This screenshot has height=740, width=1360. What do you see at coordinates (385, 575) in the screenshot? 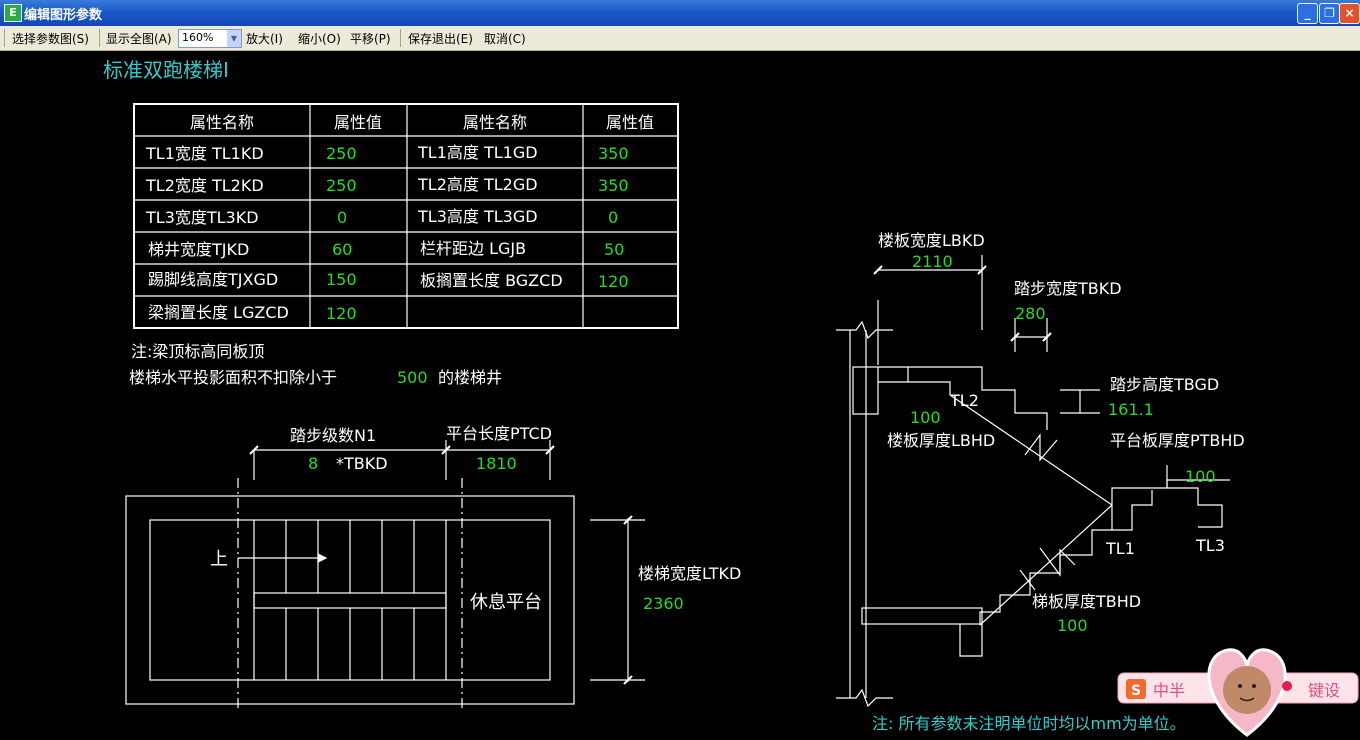
I see `stair-plan-view` at bounding box center [385, 575].